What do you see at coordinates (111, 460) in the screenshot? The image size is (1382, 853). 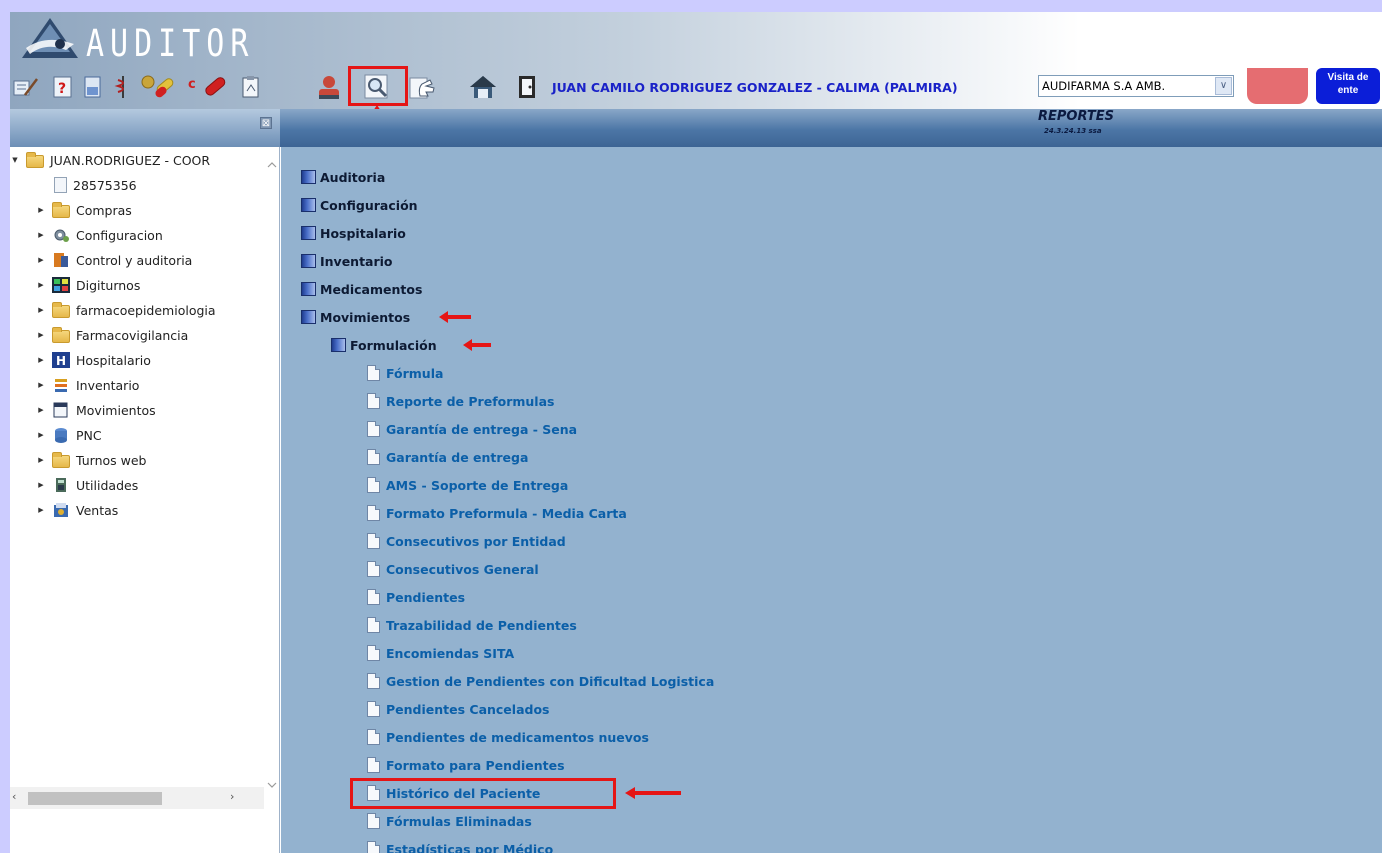 I see `sidebar-item-label: Turnos web` at bounding box center [111, 460].